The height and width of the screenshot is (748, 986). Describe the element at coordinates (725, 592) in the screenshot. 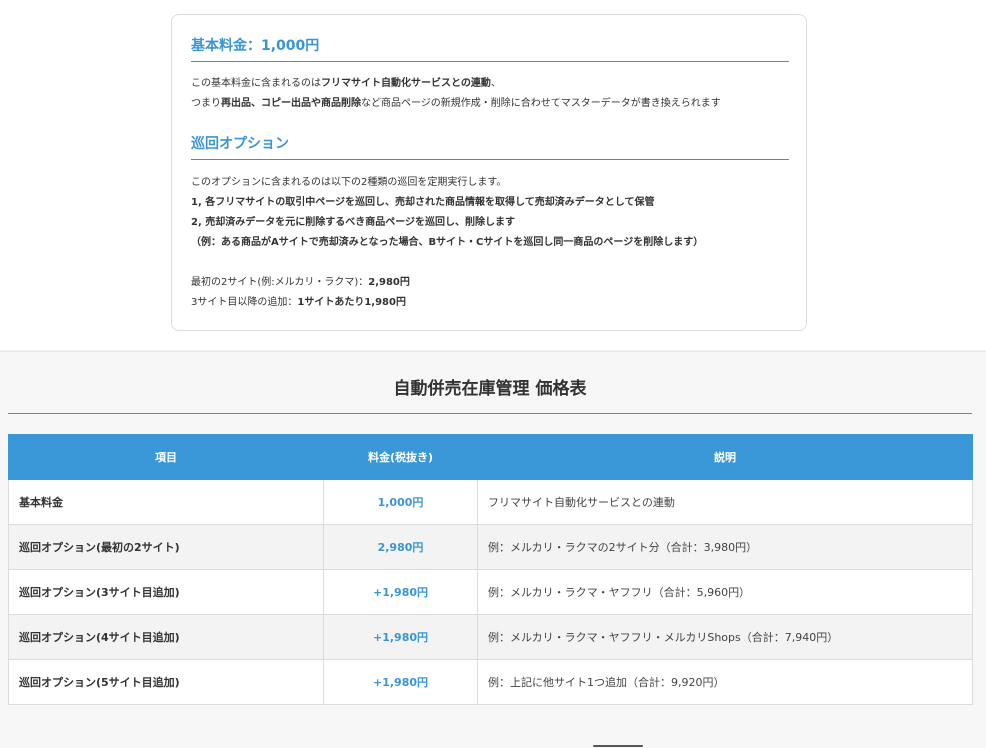

I see `row-description: 例：メルカリ・ラクマ・ヤフフリ（合計：5,960円）` at that location.